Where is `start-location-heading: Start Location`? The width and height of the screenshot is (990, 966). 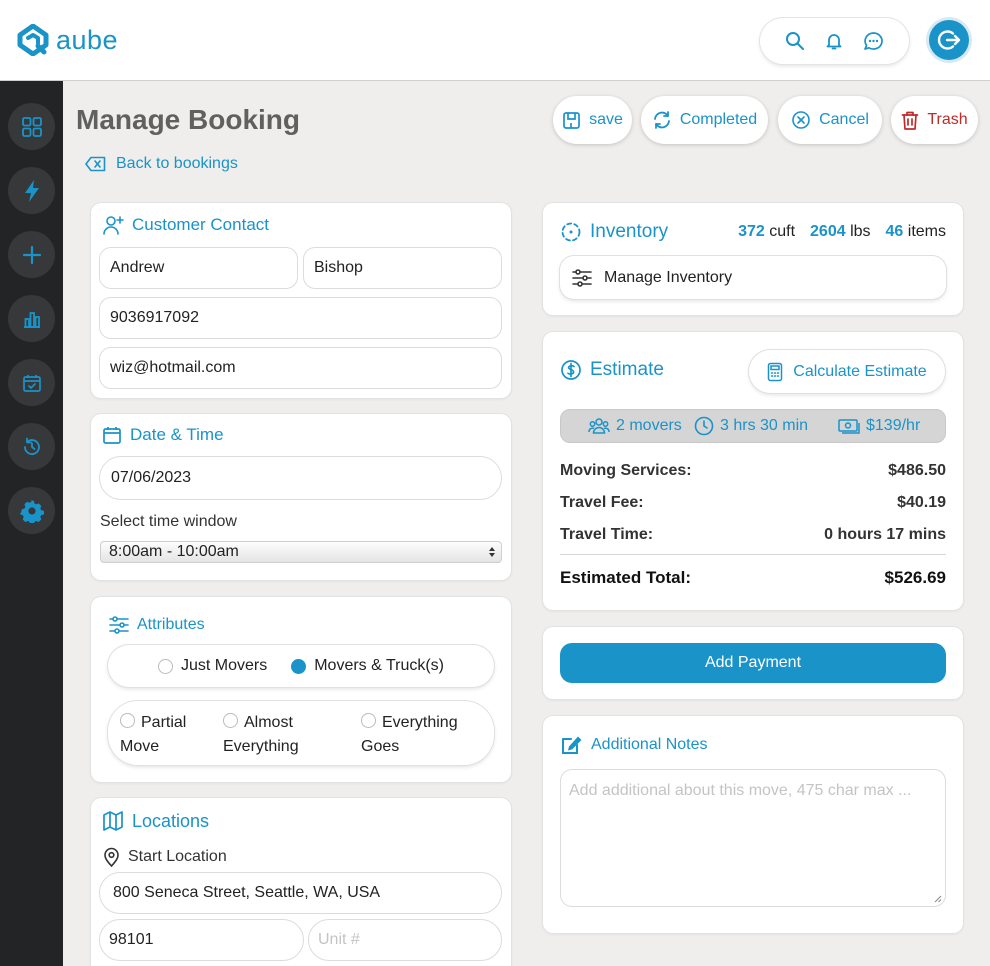
start-location-heading: Start Location is located at coordinates (165, 857).